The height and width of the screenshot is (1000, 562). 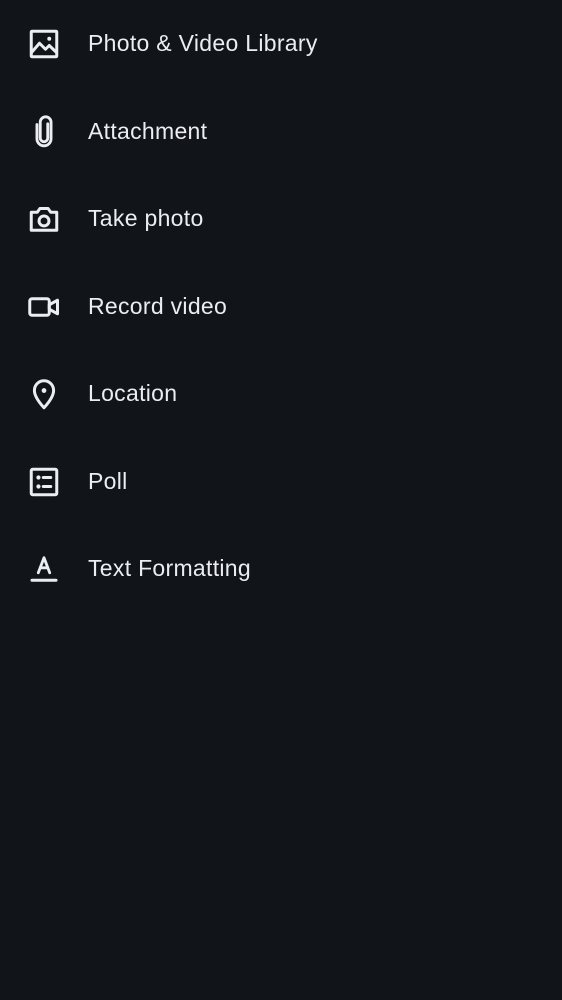 I want to click on menu-item-label: Photo & Video Library, so click(x=203, y=43).